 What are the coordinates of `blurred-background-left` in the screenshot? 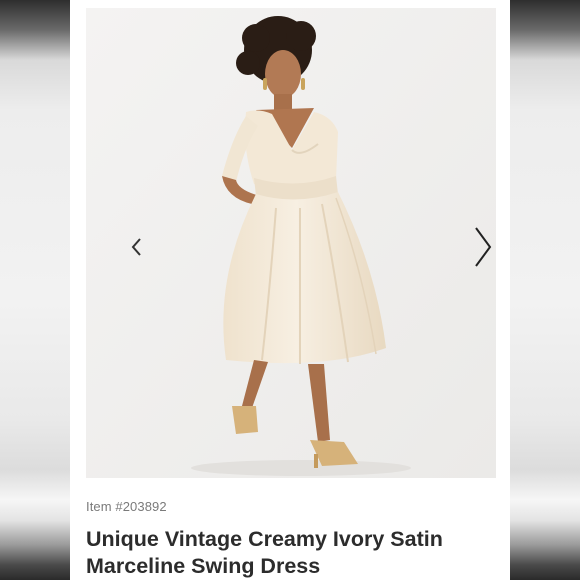 It's located at (35, 290).